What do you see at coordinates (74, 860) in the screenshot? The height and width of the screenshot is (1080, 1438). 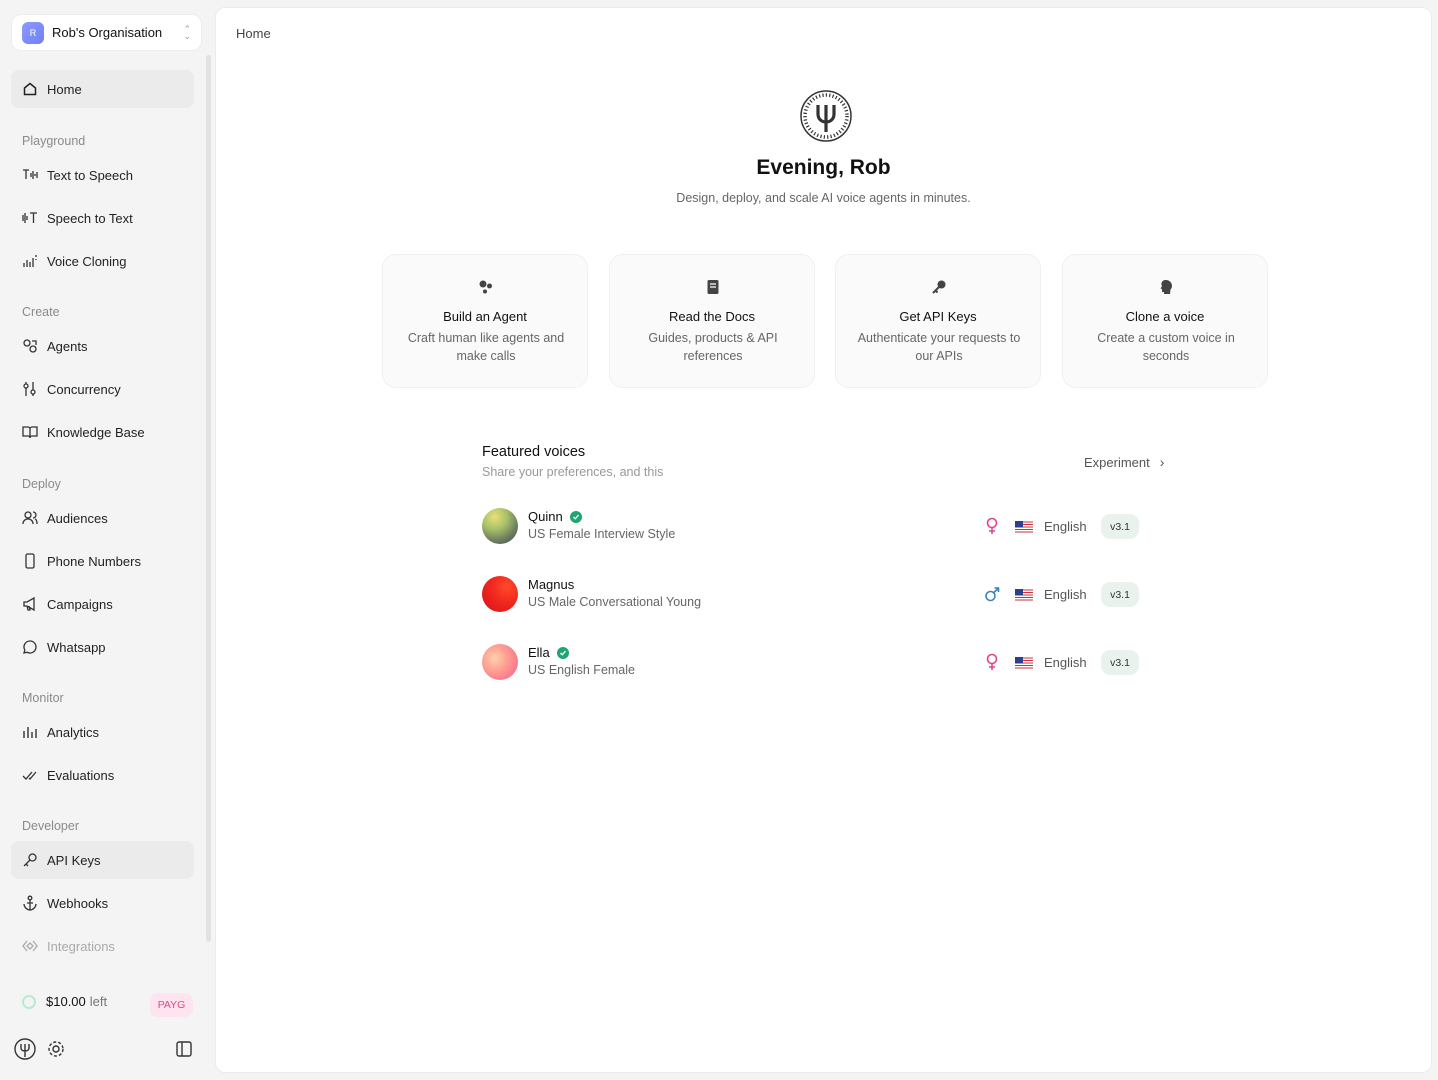 I see `sidebar-item-label: API Keys` at bounding box center [74, 860].